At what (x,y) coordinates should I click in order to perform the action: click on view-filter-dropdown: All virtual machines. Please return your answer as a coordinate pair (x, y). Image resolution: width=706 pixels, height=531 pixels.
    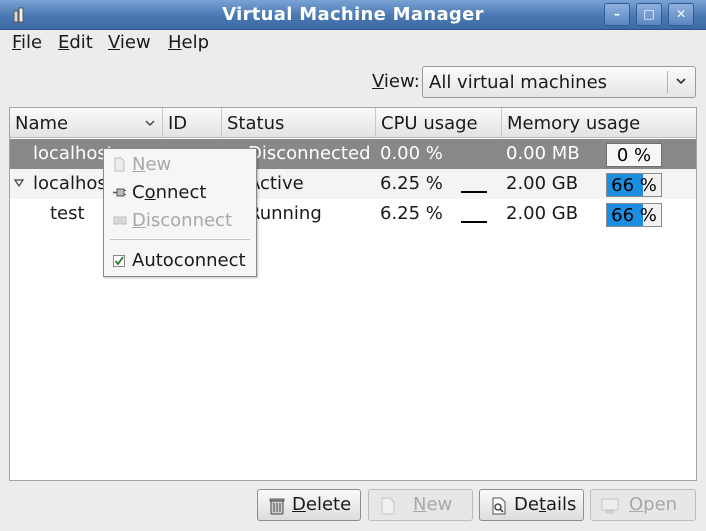
    Looking at the image, I should click on (559, 82).